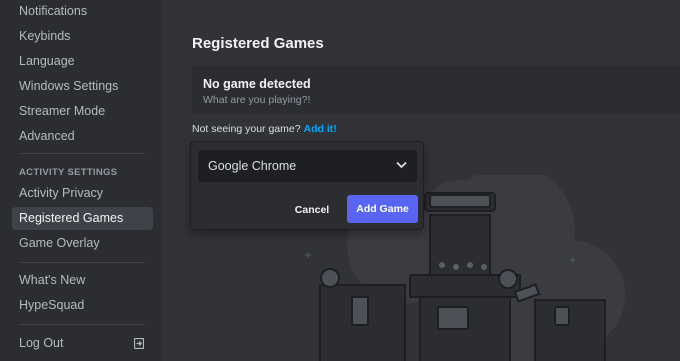 The height and width of the screenshot is (361, 680). I want to click on sidebar-item-notifications: Notifications, so click(82, 11).